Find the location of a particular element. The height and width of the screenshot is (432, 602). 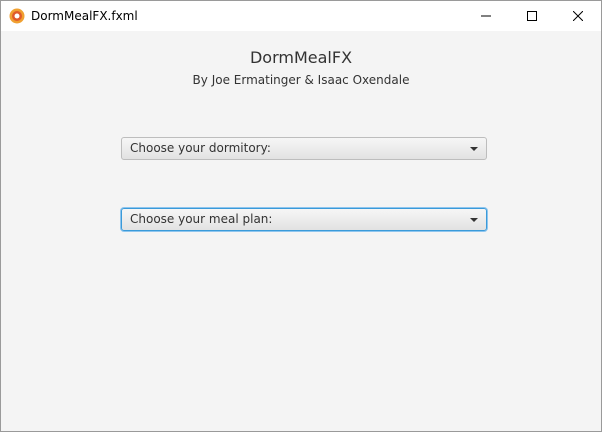

minimize-icon is located at coordinates (486, 16).